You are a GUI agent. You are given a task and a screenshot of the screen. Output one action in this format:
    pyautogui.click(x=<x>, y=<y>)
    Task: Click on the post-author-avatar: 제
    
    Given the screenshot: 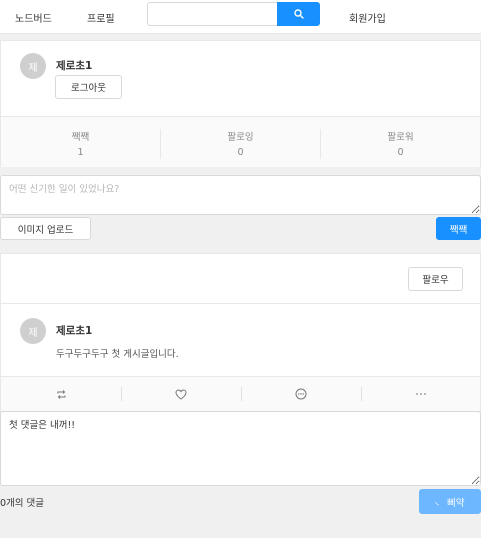 What is the action you would take?
    pyautogui.click(x=33, y=331)
    